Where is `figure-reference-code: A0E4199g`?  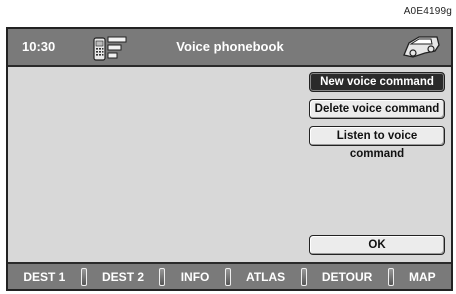
figure-reference-code: A0E4199g is located at coordinates (427, 11).